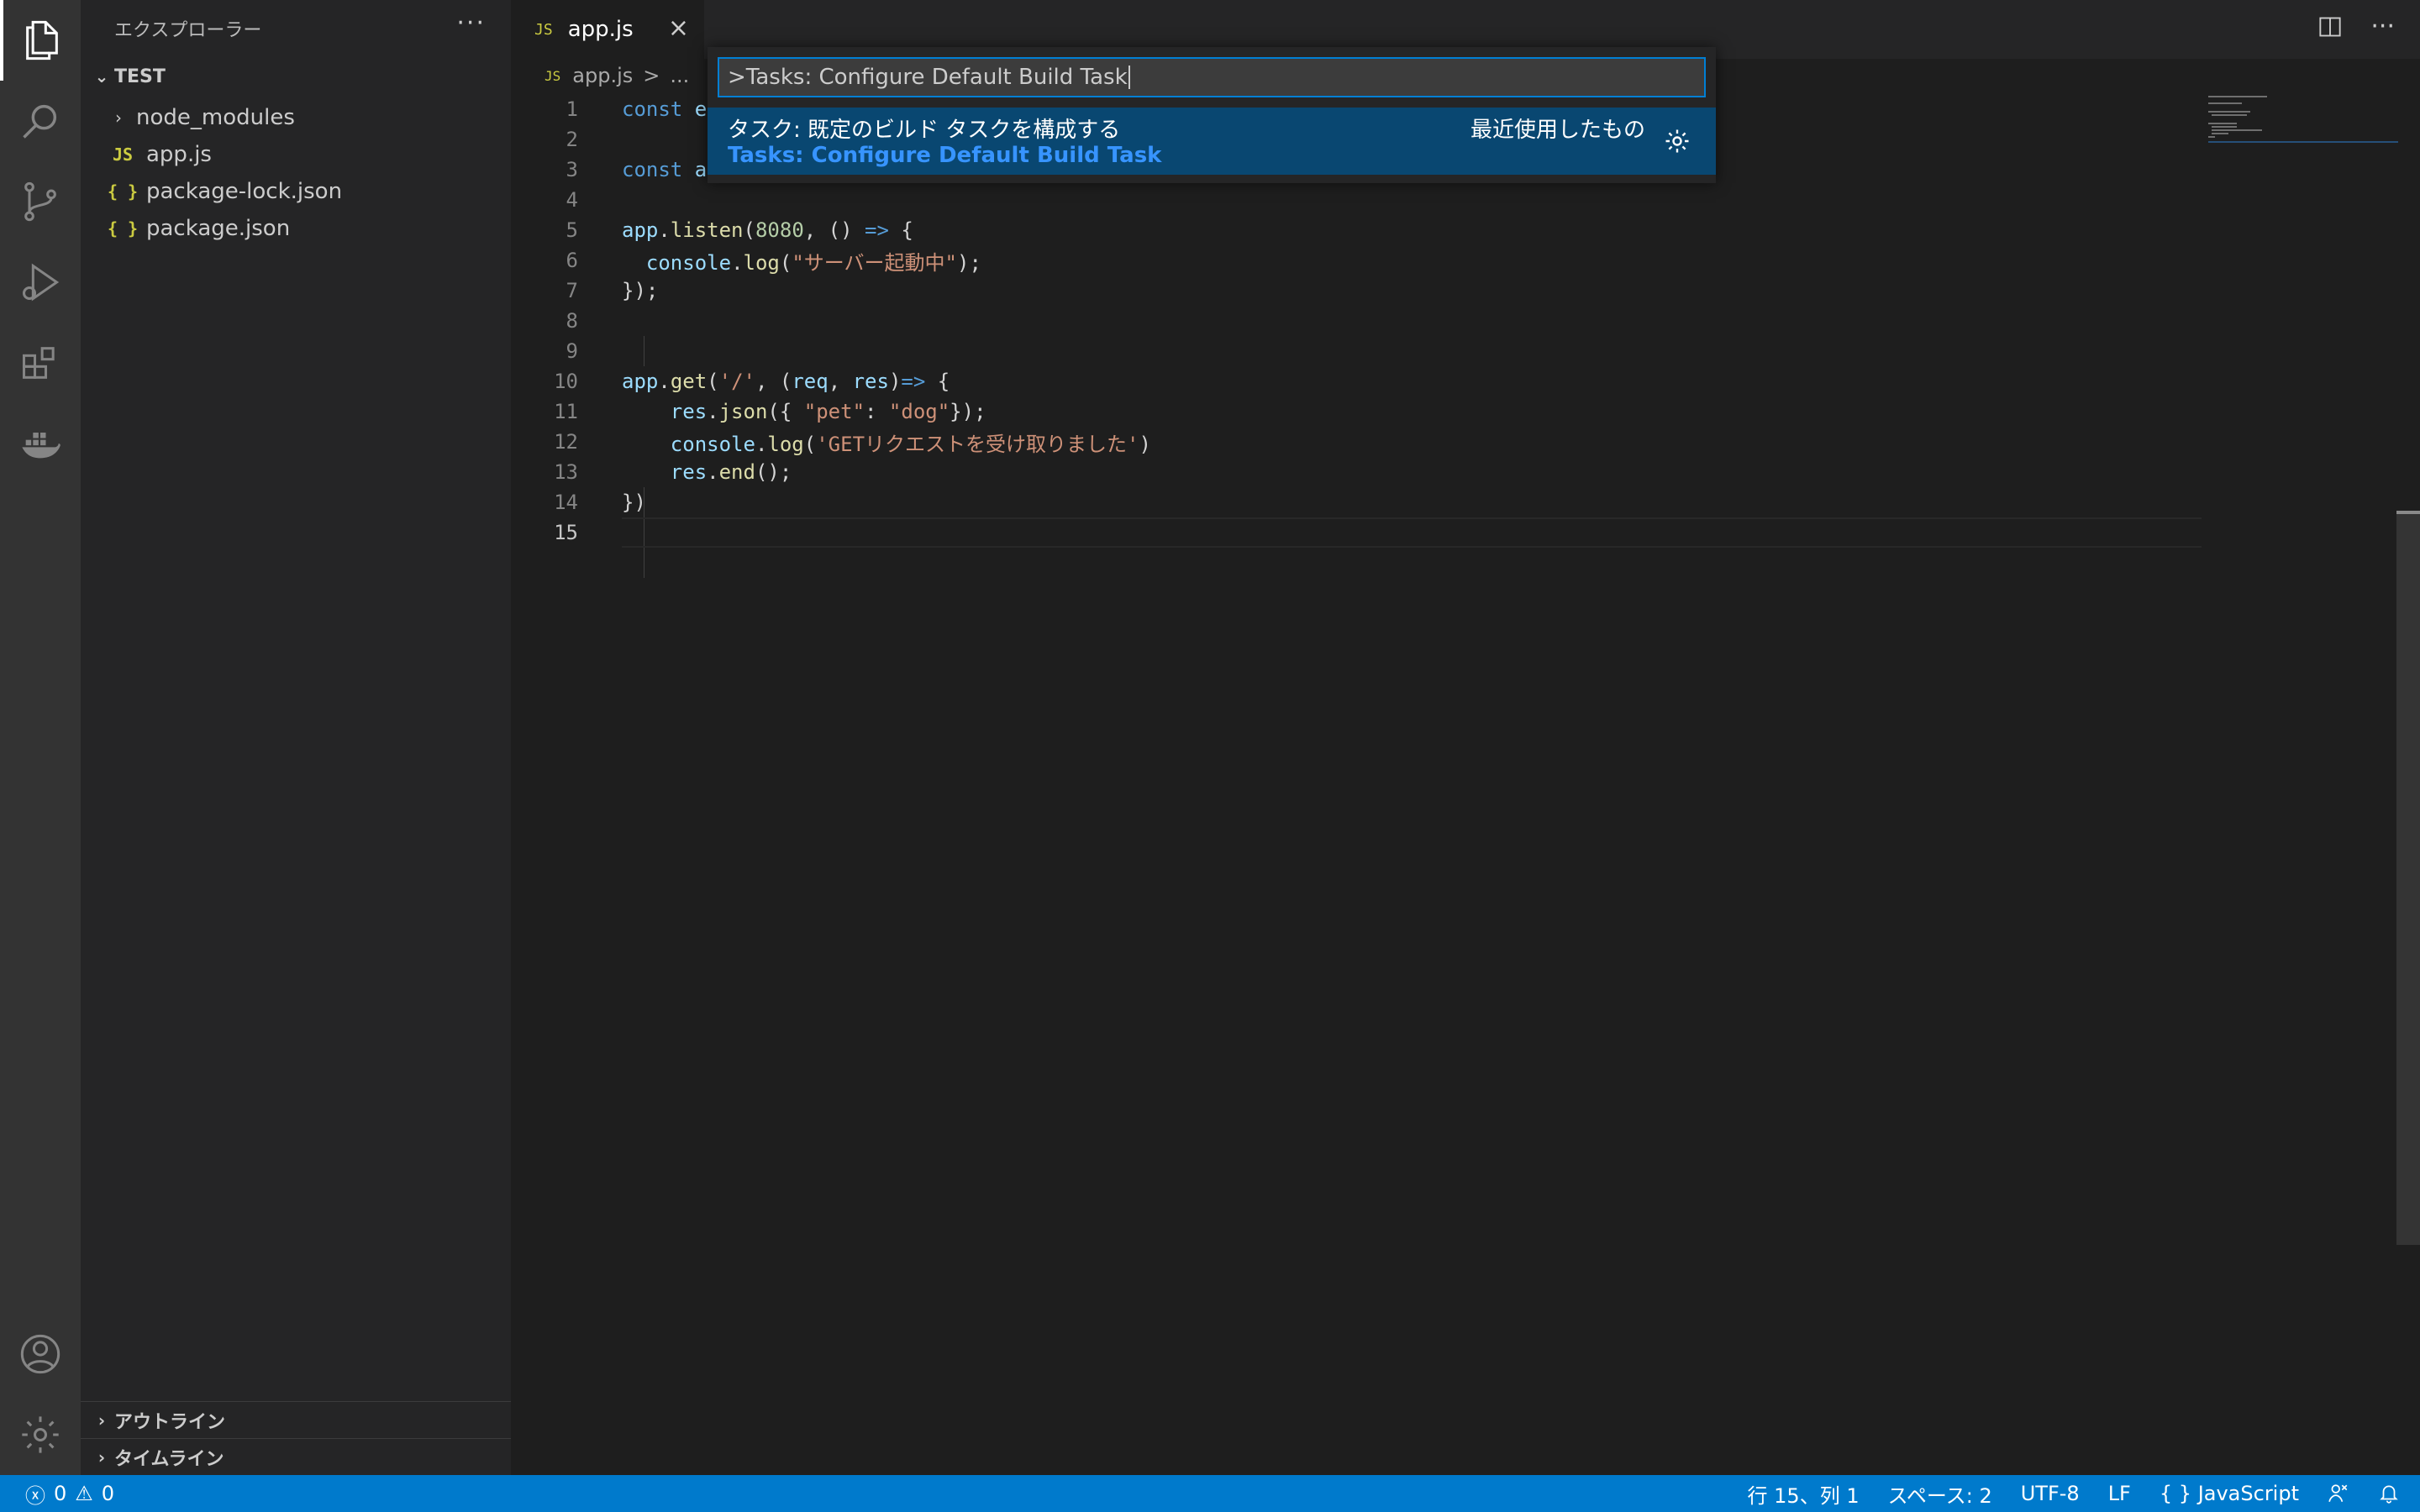 Image resolution: width=2420 pixels, height=1512 pixels. Describe the element at coordinates (925, 130) in the screenshot. I see `command-label: タスク: 既定のビルド タスクを構成する` at that location.